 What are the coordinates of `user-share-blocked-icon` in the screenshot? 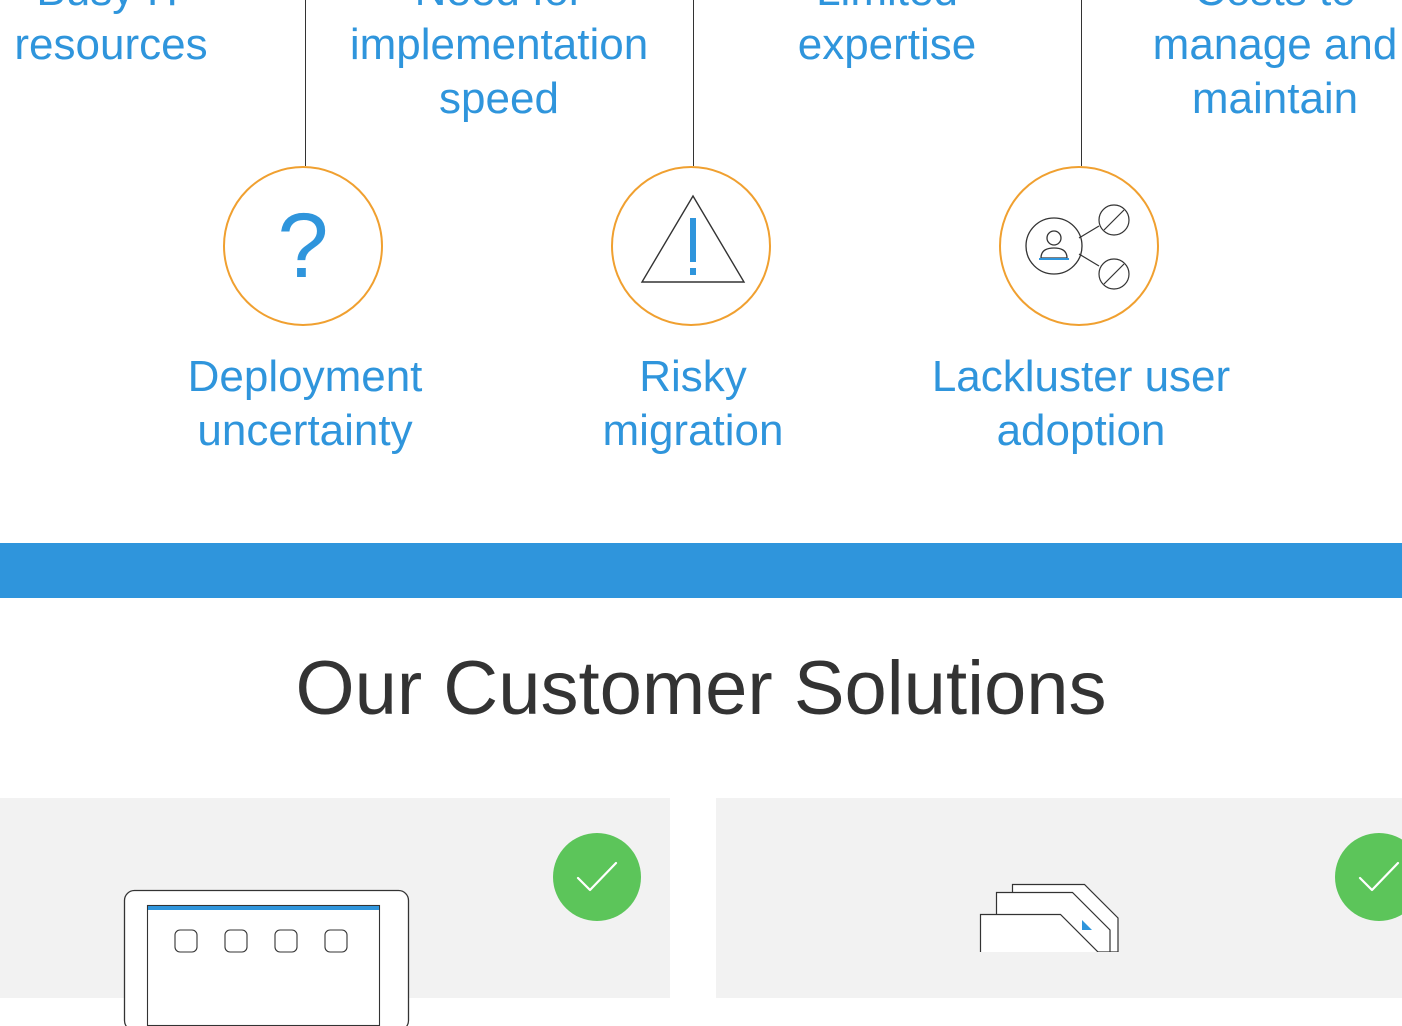 It's located at (1081, 248).